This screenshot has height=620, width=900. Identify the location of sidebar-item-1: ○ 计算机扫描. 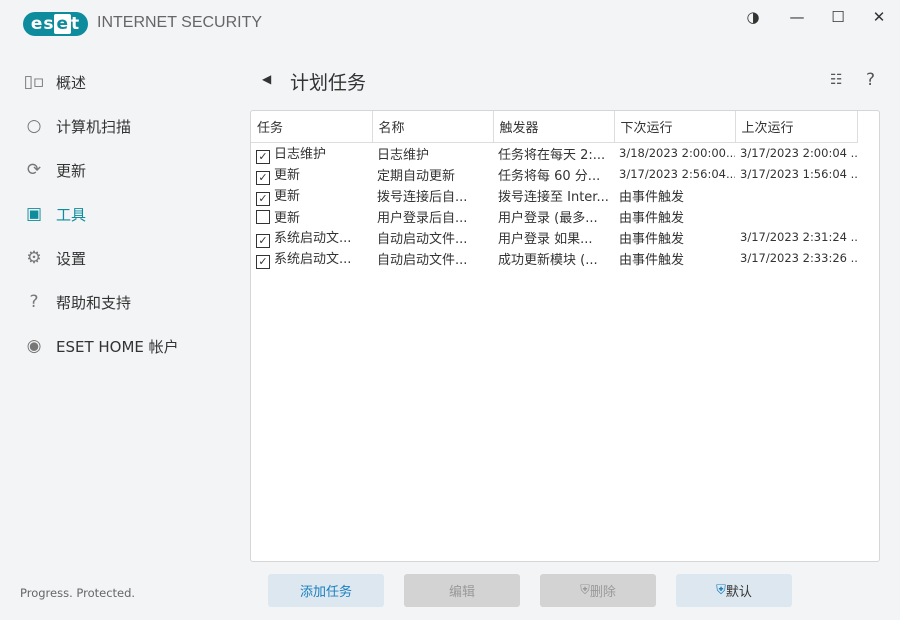
(77, 126).